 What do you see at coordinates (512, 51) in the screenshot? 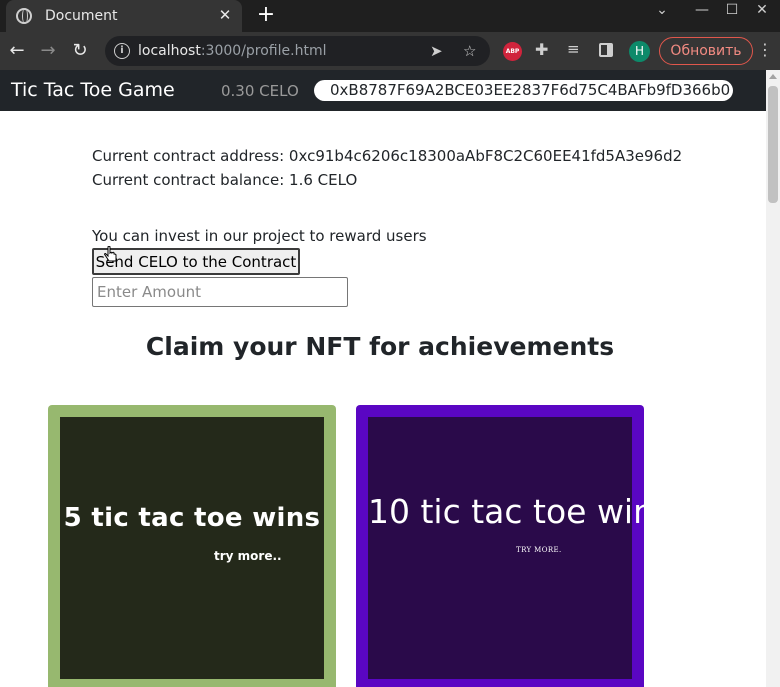
I see `adblock-icon: ABP` at bounding box center [512, 51].